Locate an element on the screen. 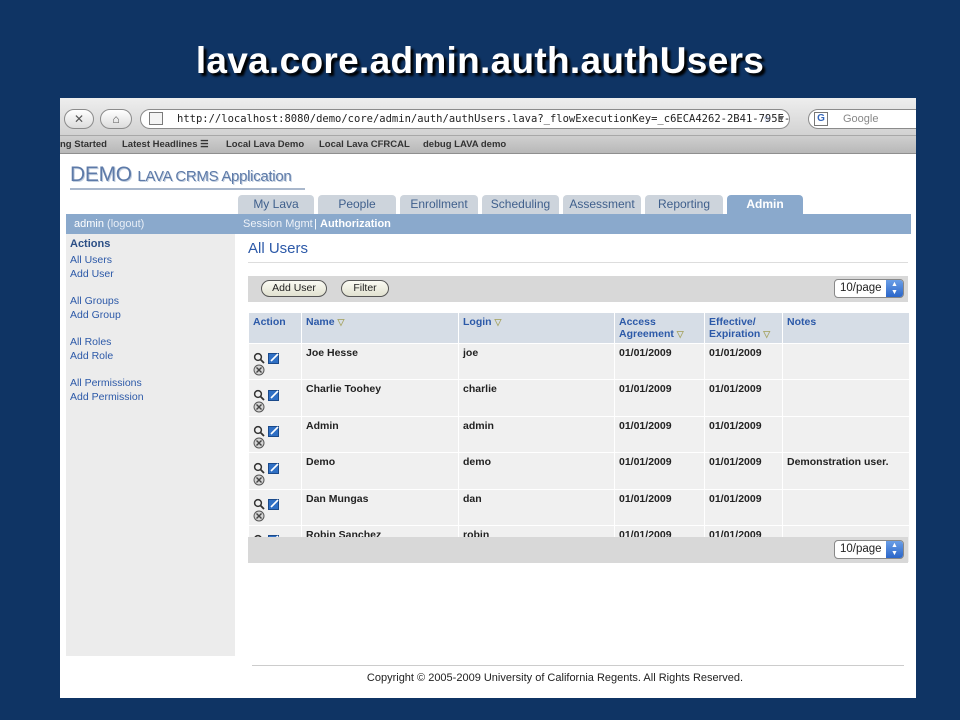 The image size is (960, 720). logout-link: (logout) is located at coordinates (125, 224).